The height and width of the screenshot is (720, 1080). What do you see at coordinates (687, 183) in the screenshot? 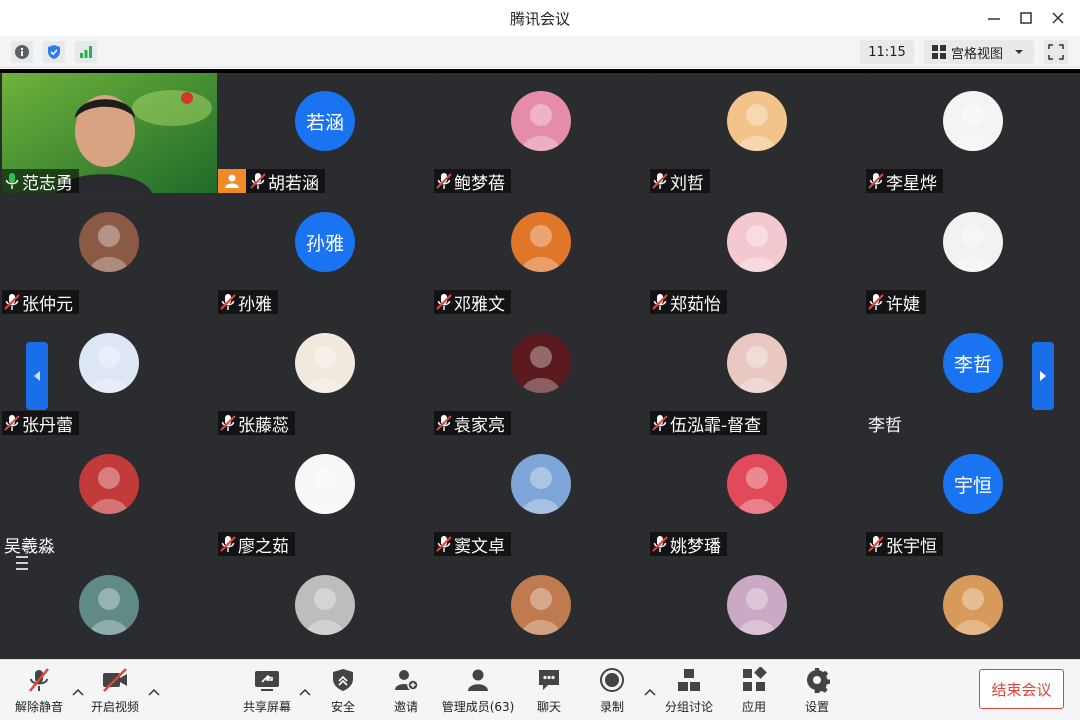
I see `participant-name: 刘哲` at bounding box center [687, 183].